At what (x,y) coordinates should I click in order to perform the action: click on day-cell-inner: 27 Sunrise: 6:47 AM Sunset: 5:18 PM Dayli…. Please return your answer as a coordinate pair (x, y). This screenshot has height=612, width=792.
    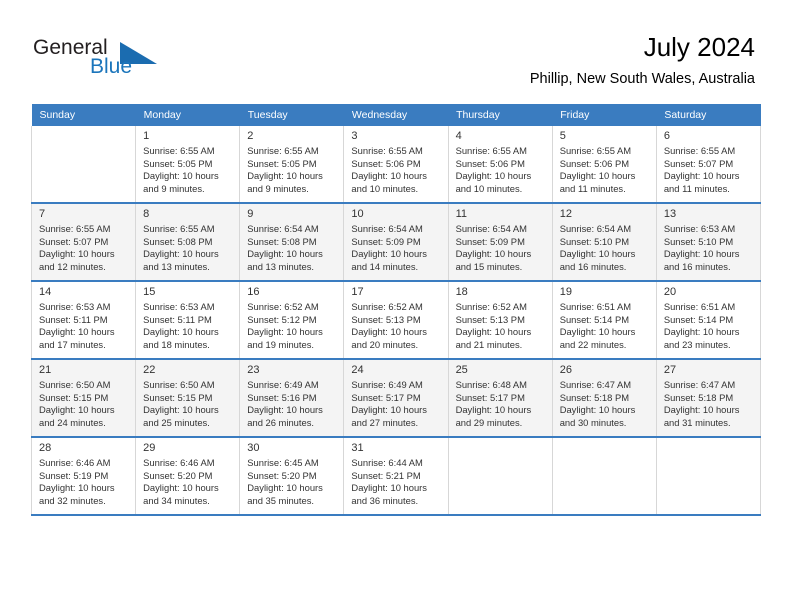
    Looking at the image, I should click on (708, 398).